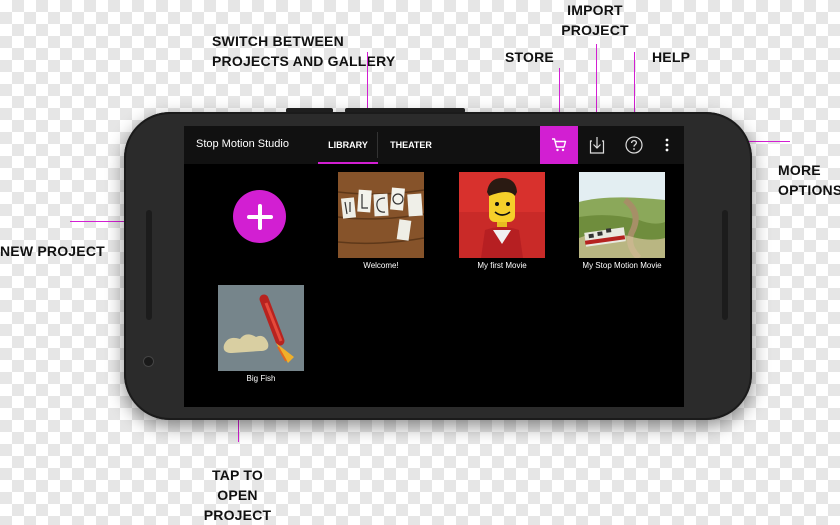  What do you see at coordinates (622, 215) in the screenshot?
I see `project-image-my-stop-motion-movie` at bounding box center [622, 215].